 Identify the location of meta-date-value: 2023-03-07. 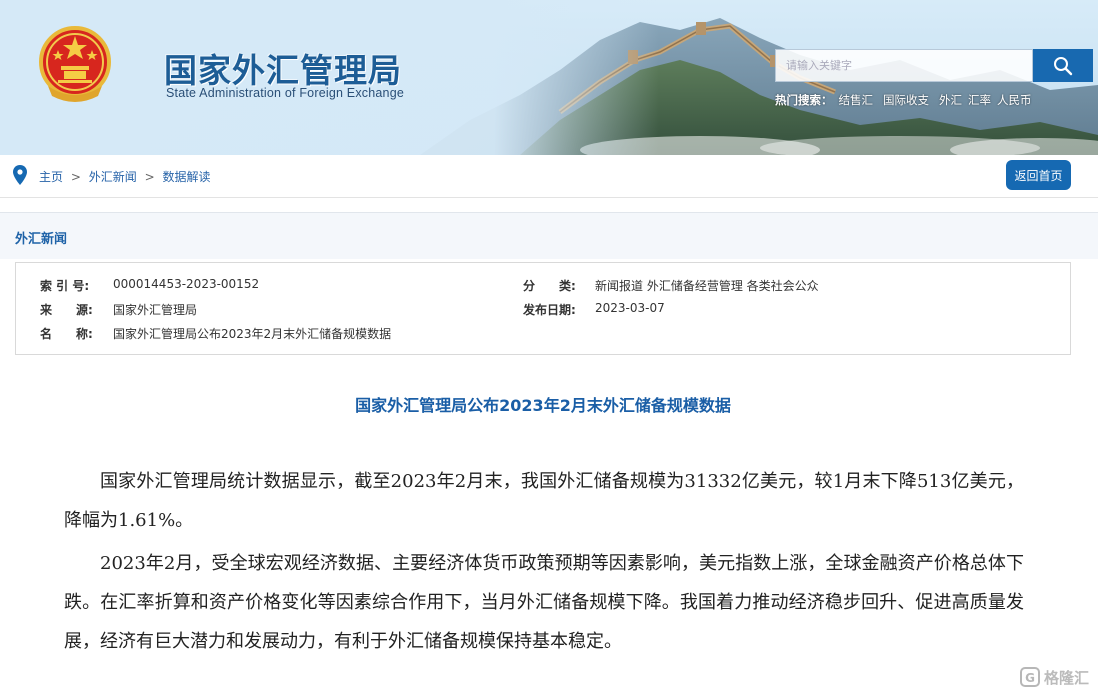
(630, 308).